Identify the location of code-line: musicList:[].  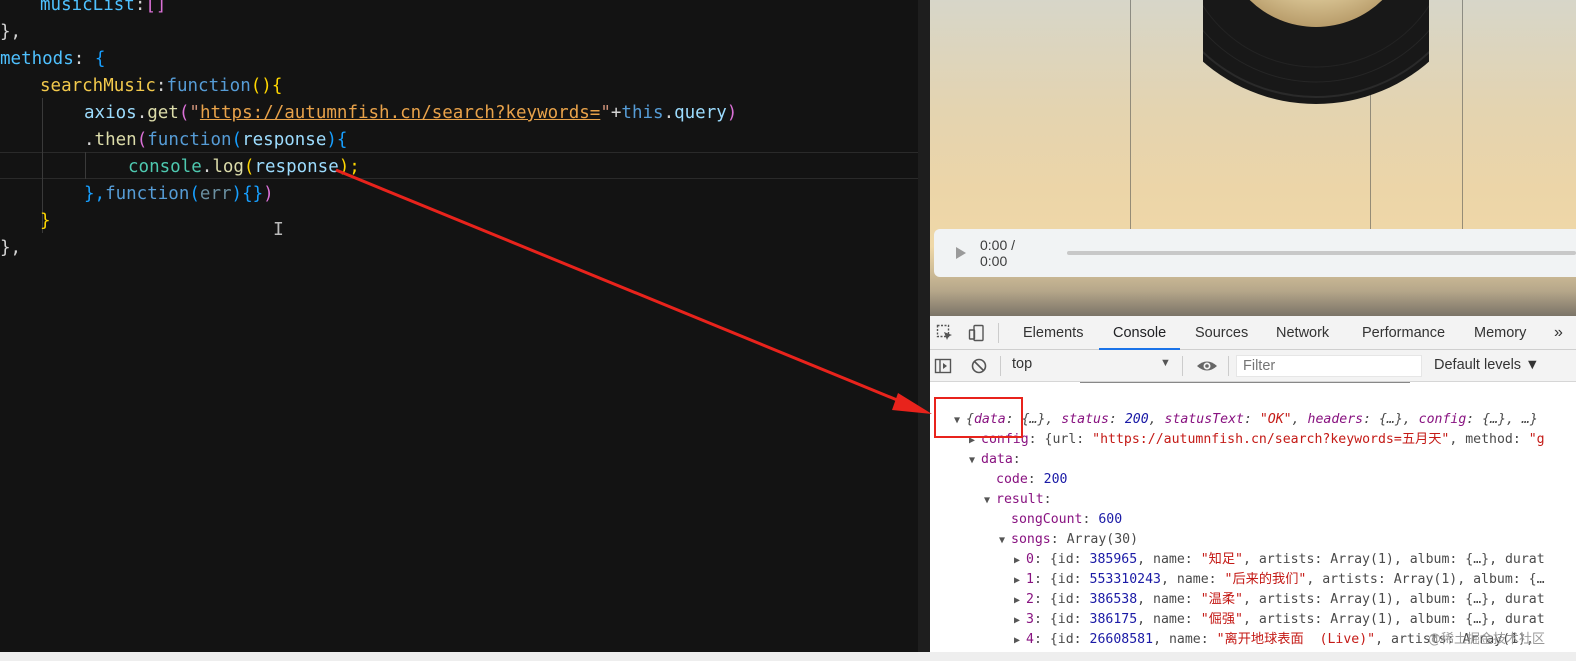
(103, 9).